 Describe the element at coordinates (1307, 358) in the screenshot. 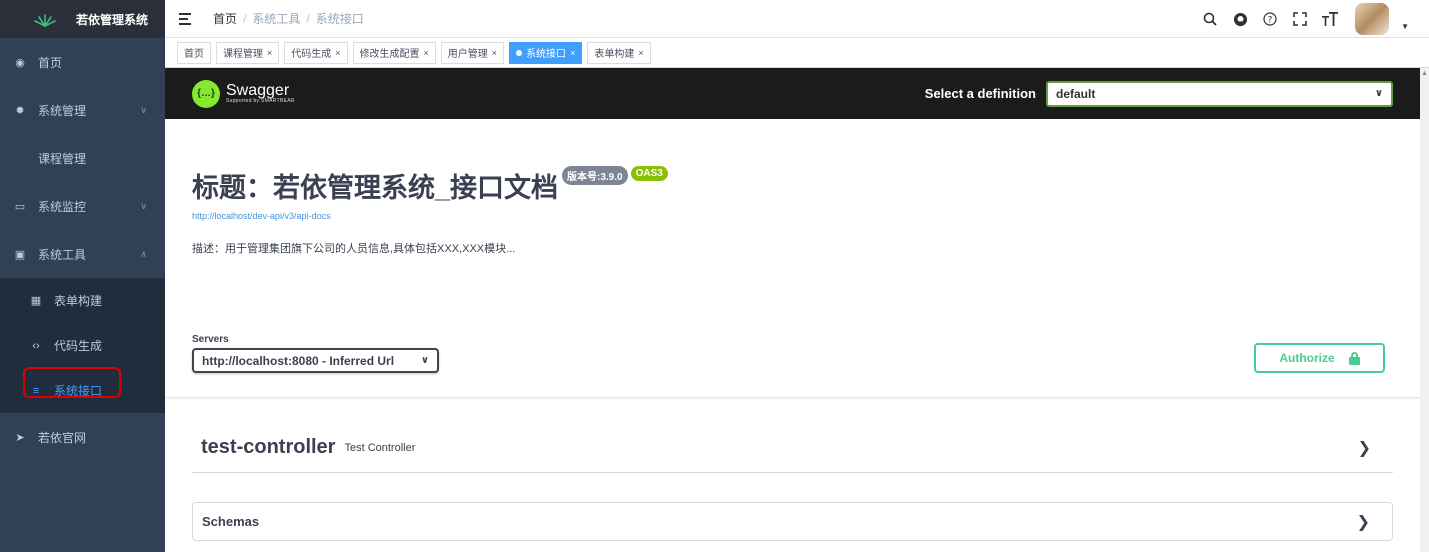

I see `authorize-label: Authorize` at that location.